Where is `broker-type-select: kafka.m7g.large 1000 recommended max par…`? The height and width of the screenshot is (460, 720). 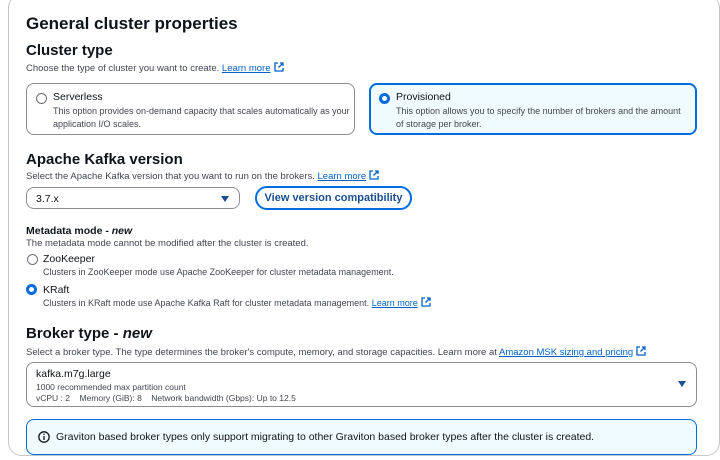 broker-type-select: kafka.m7g.large 1000 recommended max par… is located at coordinates (361, 384).